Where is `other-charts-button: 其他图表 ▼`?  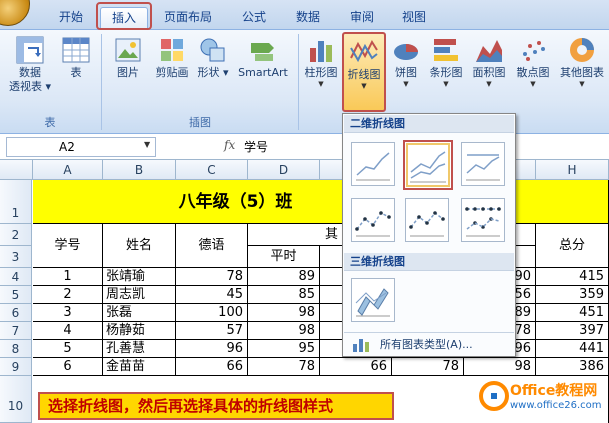
other-charts-button: 其他图表 ▼ is located at coordinates (582, 61).